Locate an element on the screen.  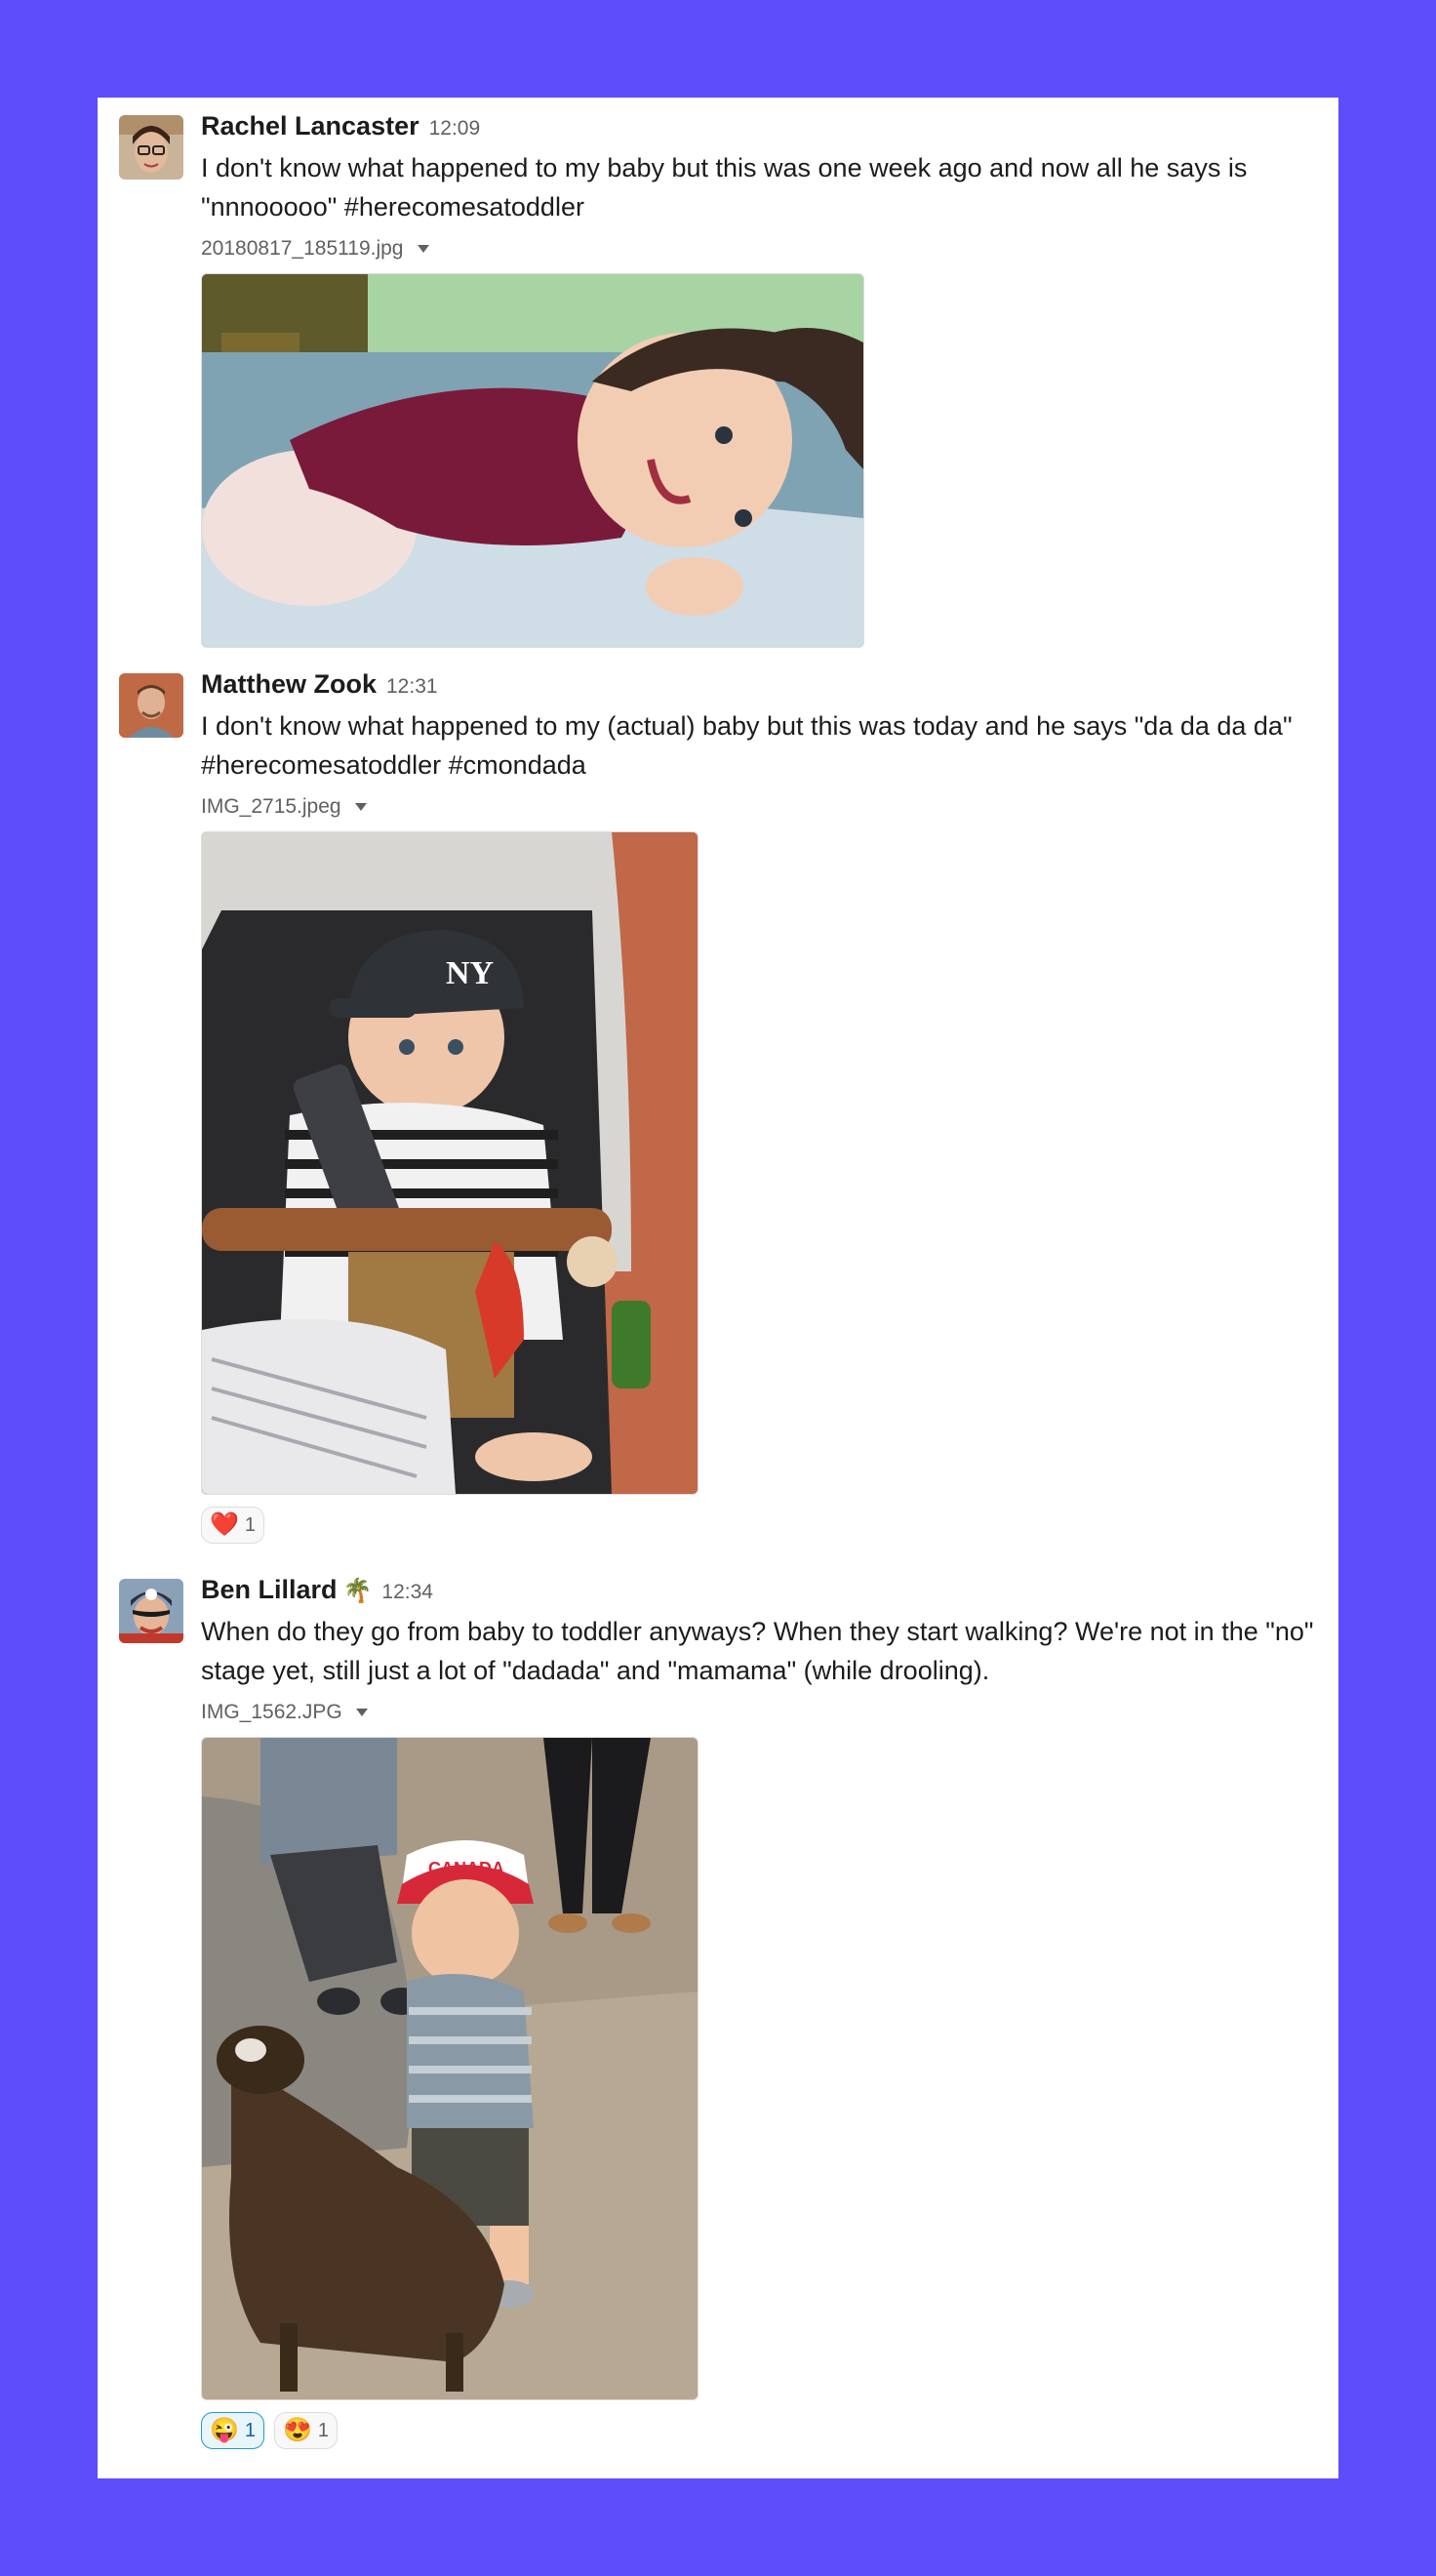
file-name: 20180817_185119.jpg is located at coordinates (302, 248).